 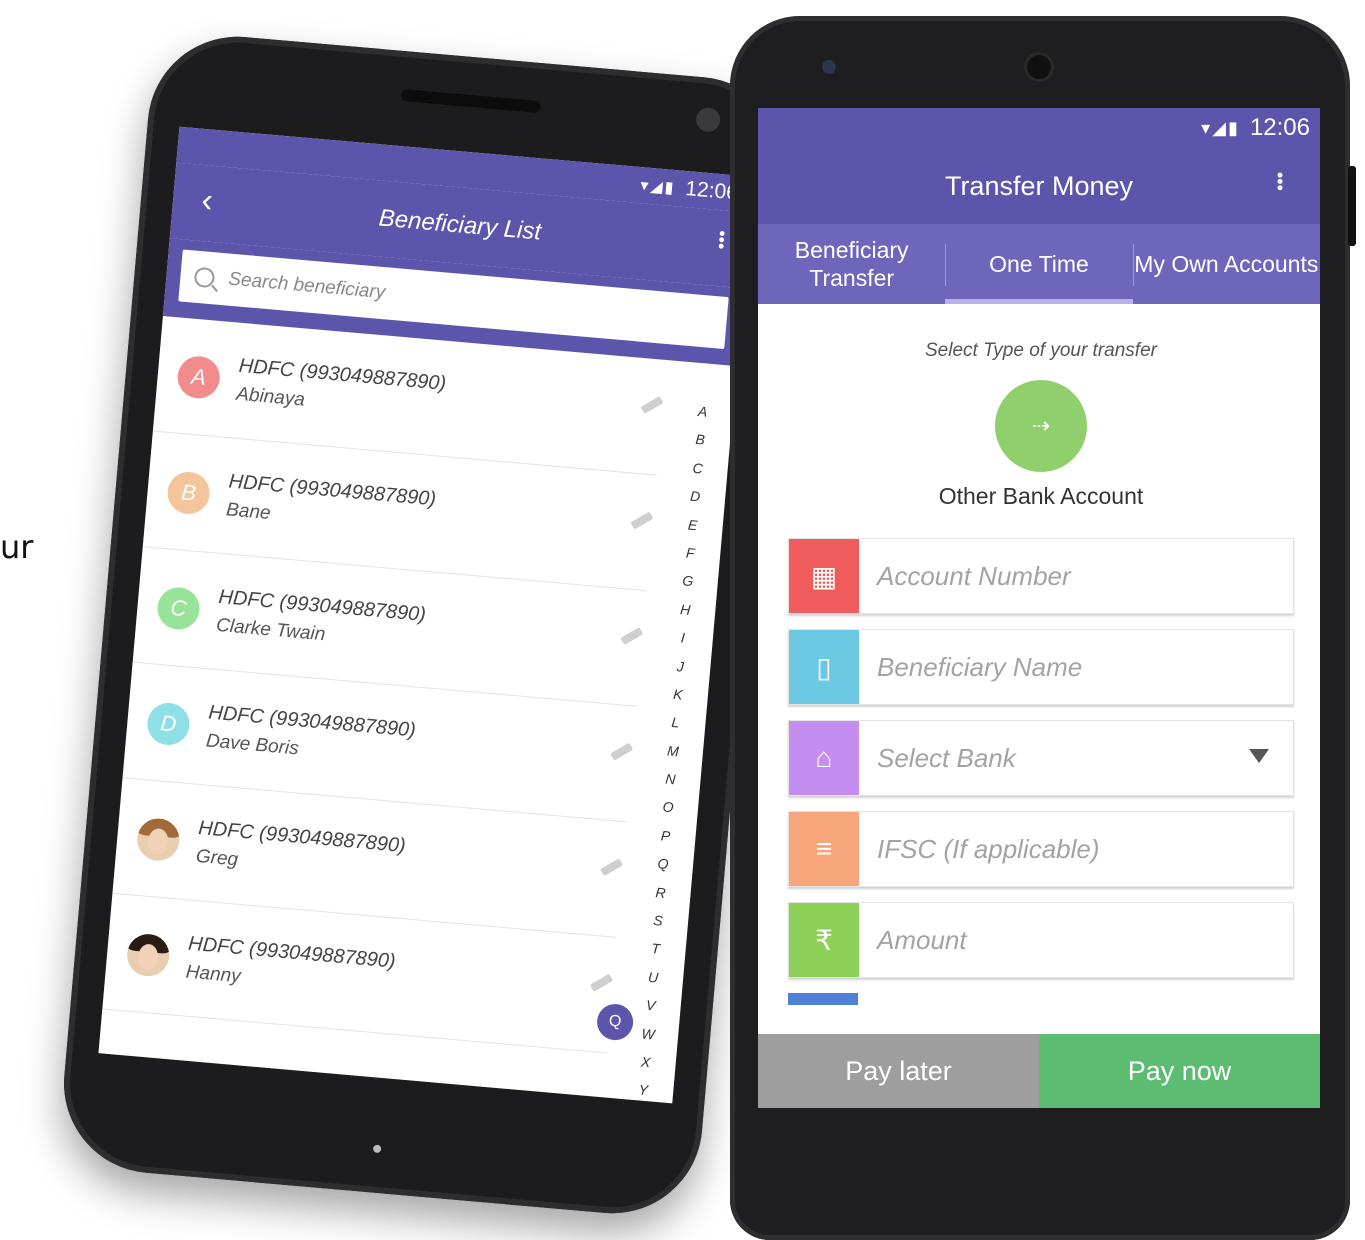 What do you see at coordinates (1226, 264) in the screenshot?
I see `tab-my-own-accounts: My Own Accounts` at bounding box center [1226, 264].